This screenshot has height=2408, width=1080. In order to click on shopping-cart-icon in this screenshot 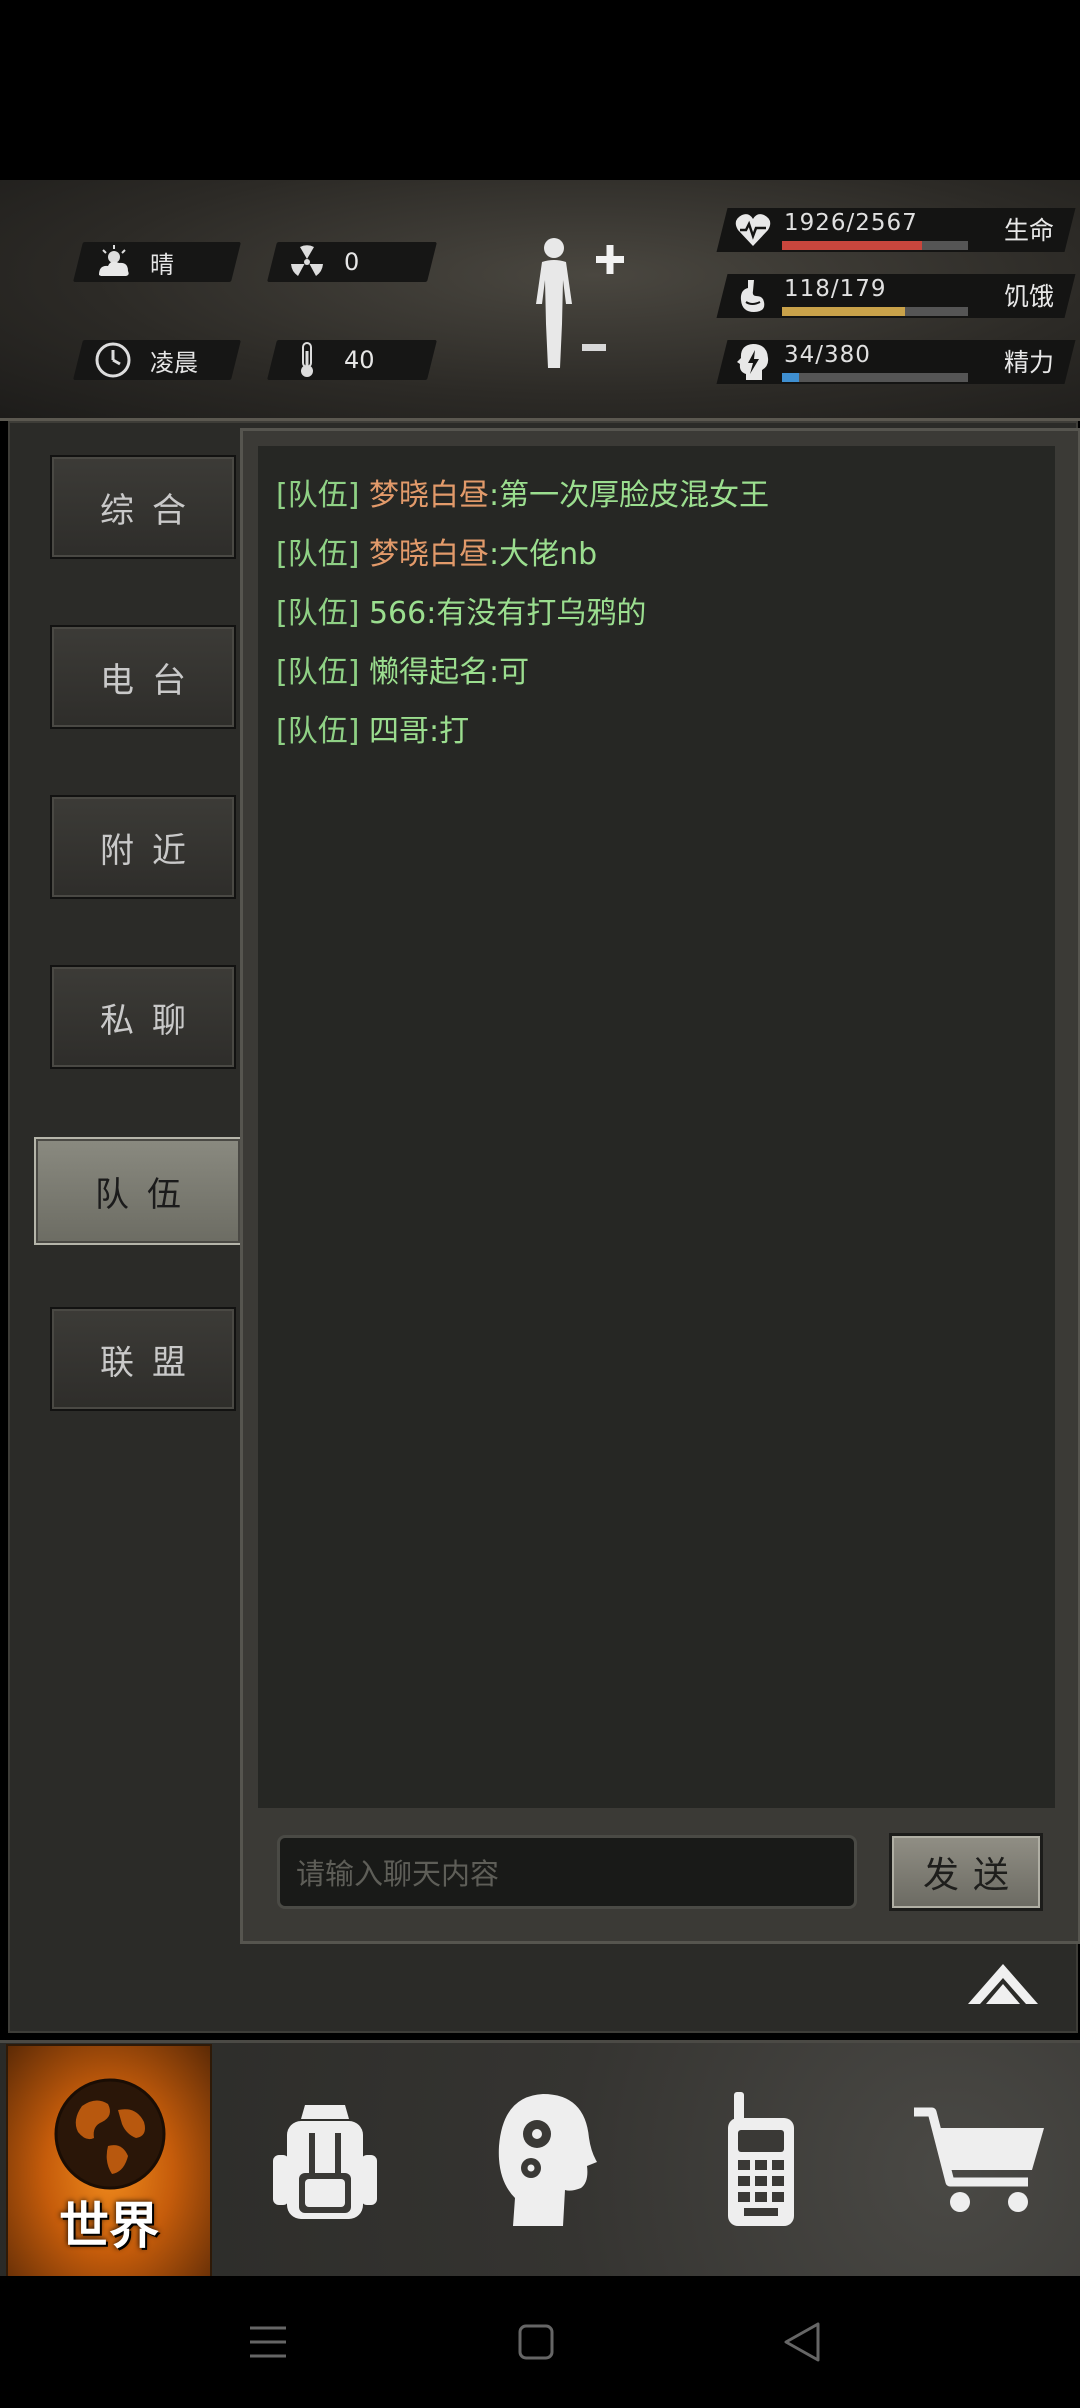, I will do `click(979, 2159)`.